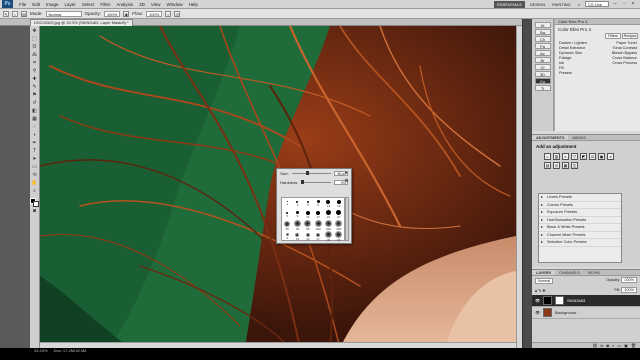 Image resolution: width=640 pixels, height=360 pixels. I want to click on marquee-tool-icon: ⬚, so click(35, 39).